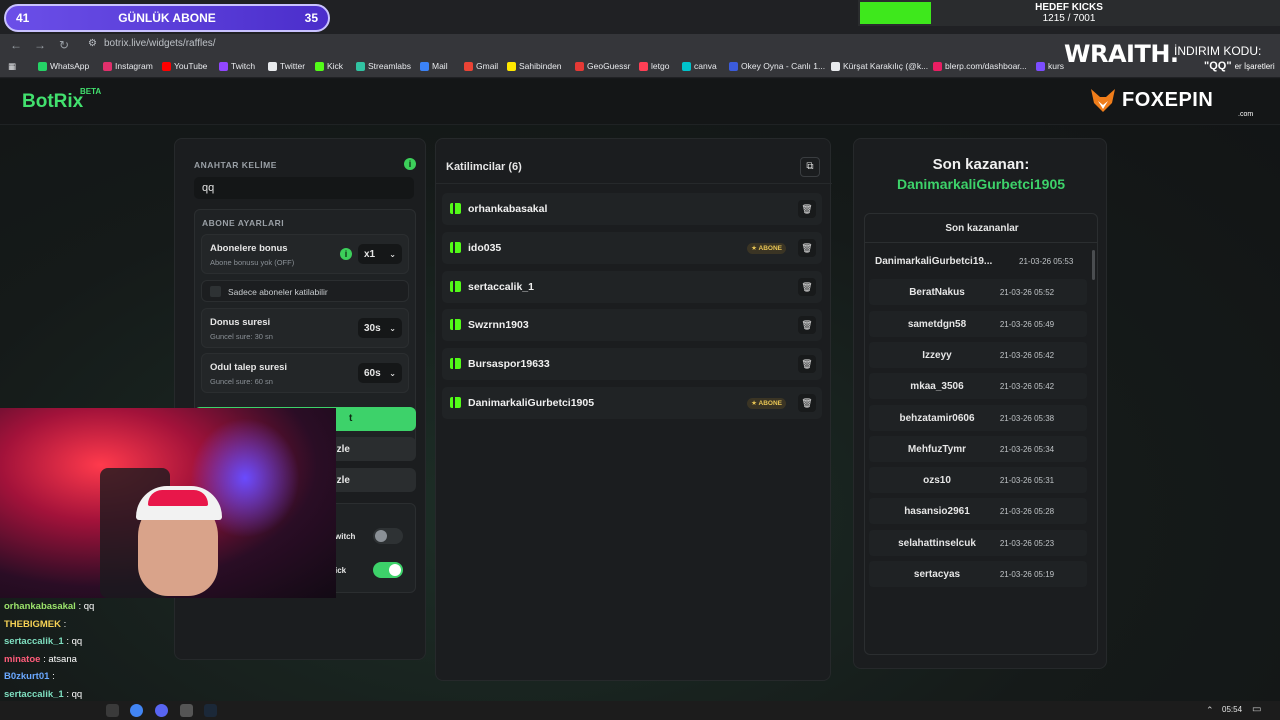 The image size is (1280, 720). Describe the element at coordinates (982, 228) in the screenshot. I see `winner-history-title: Son kazananlar` at that location.